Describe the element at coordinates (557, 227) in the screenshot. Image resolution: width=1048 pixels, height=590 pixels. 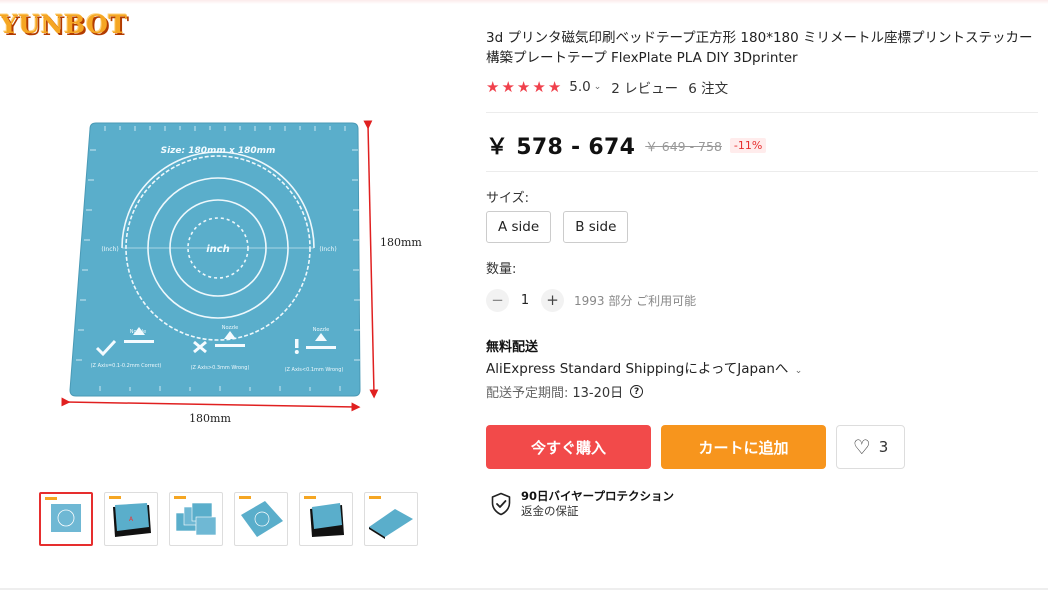
I see `sku-options: A side B side` at that location.